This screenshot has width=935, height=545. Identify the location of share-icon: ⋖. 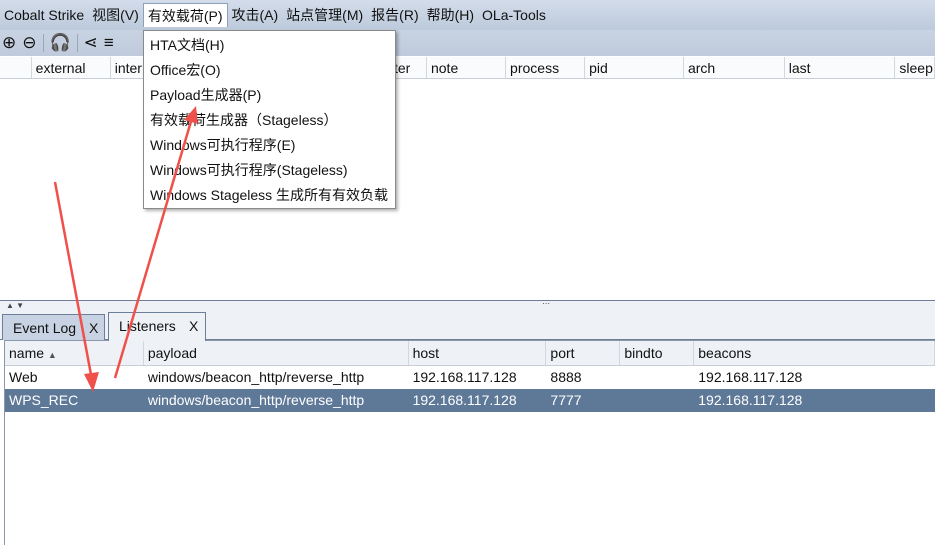
(91, 43).